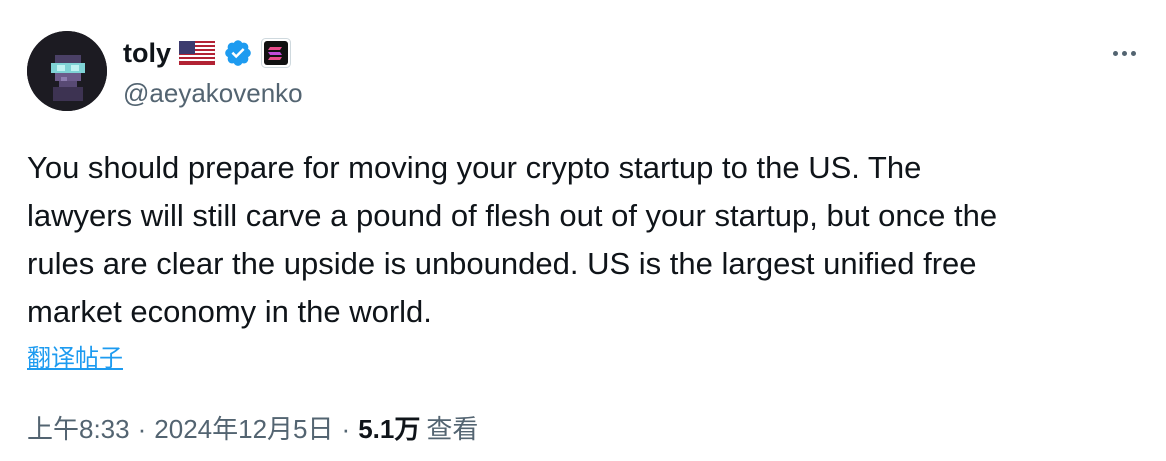  Describe the element at coordinates (197, 53) in the screenshot. I see `us-flag-icon` at that location.